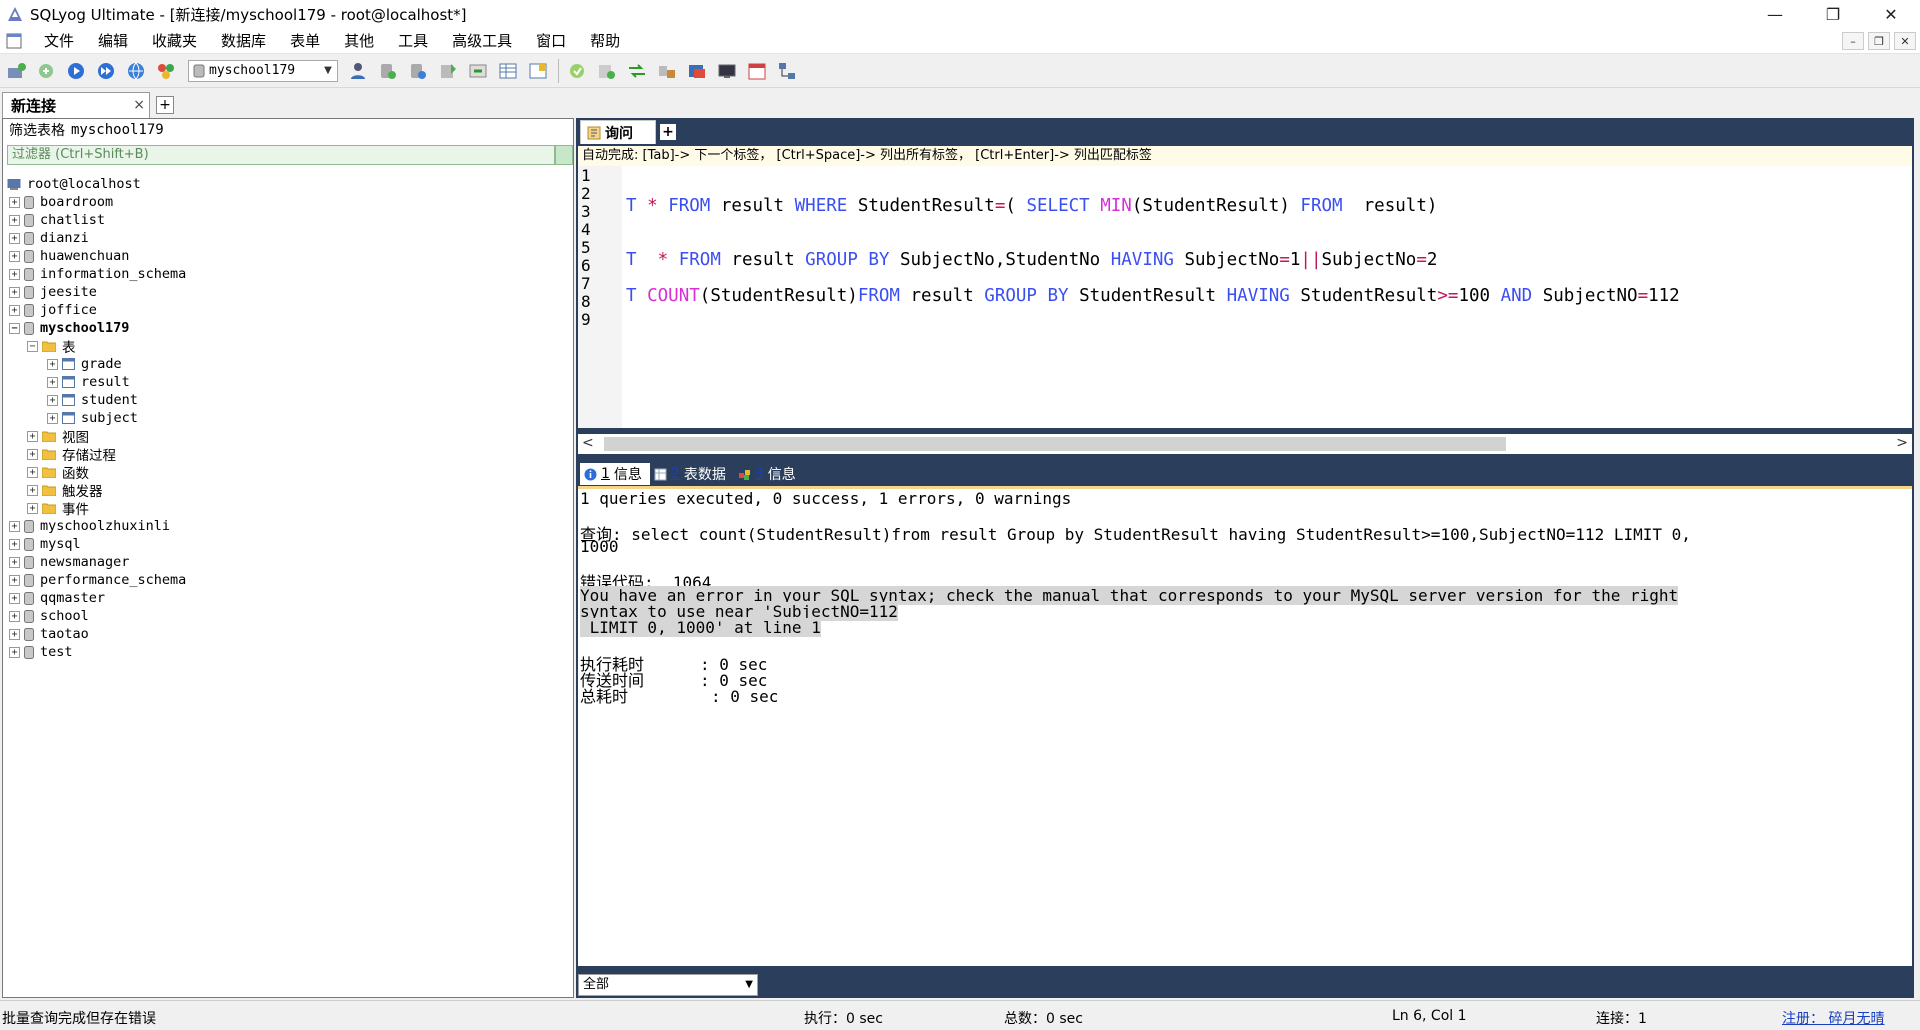  I want to click on tree-folder-1: + 存储过程, so click(287, 454).